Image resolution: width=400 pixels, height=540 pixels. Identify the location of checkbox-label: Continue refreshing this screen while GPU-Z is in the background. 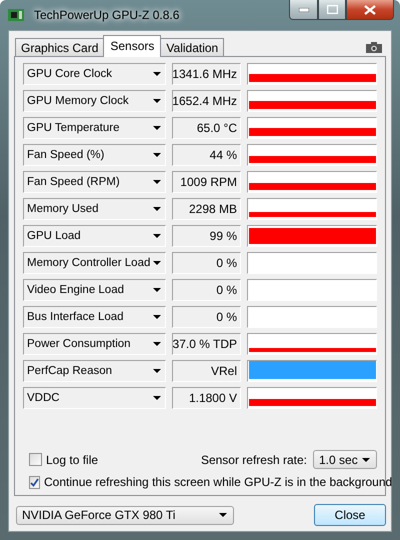
(218, 482).